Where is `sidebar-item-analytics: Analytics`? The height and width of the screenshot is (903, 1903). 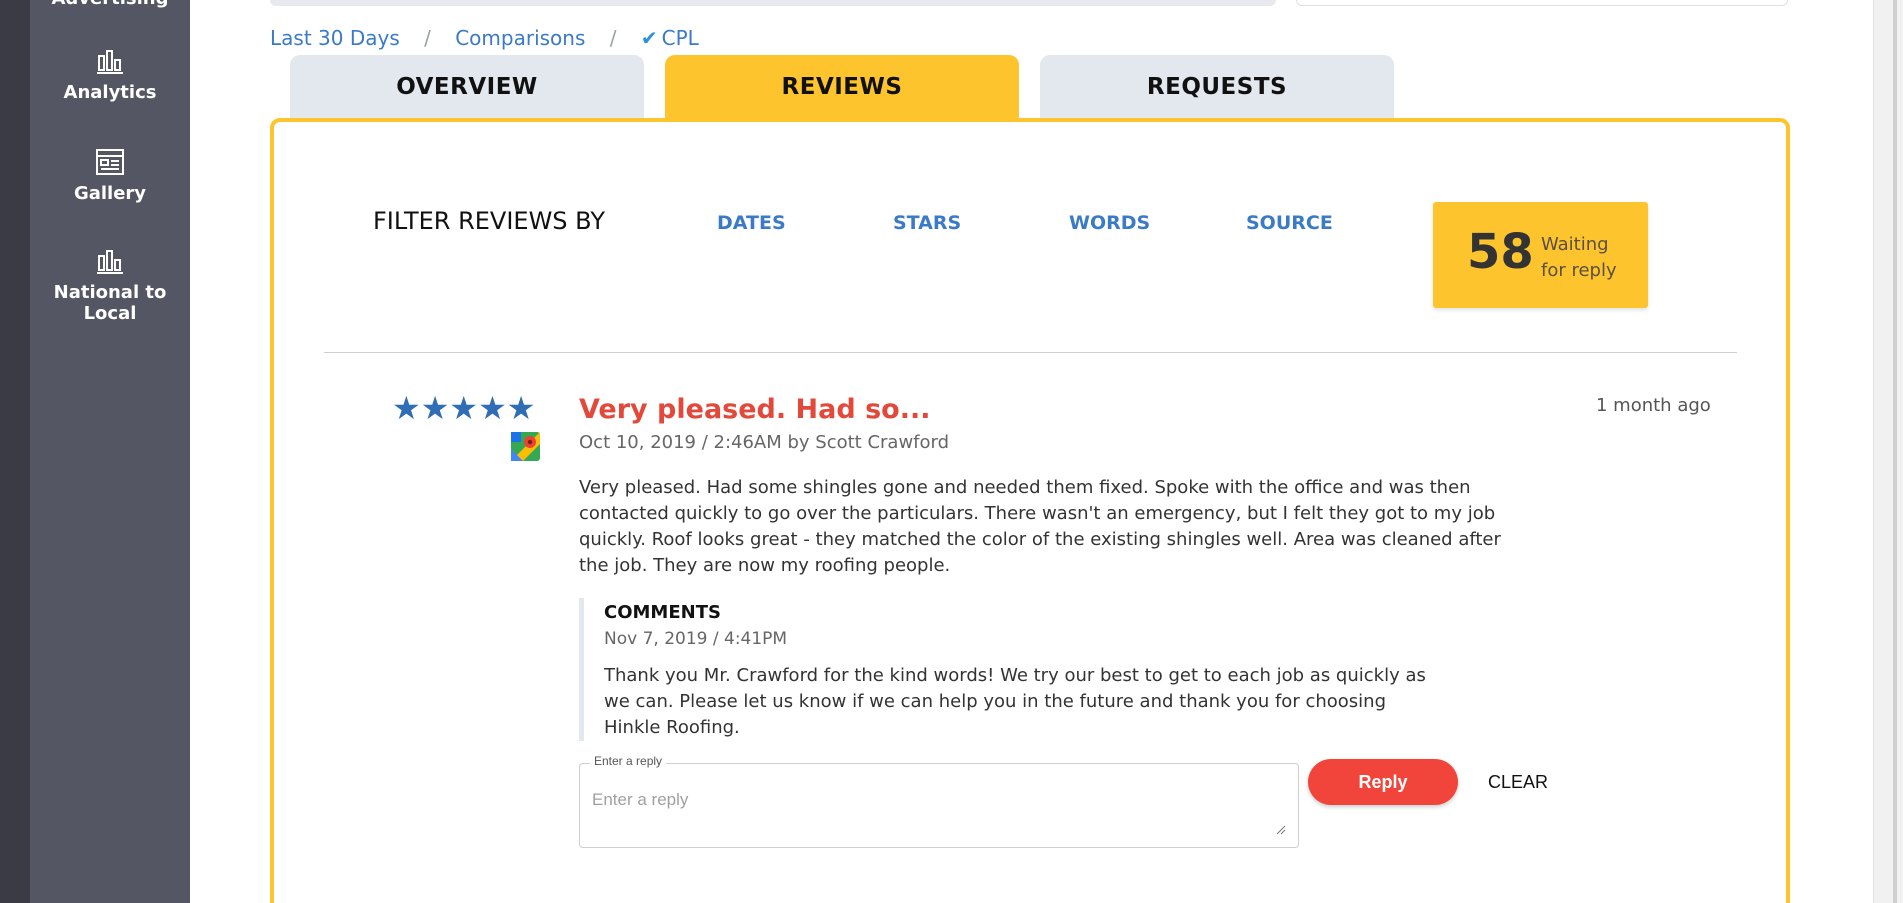 sidebar-item-analytics: Analytics is located at coordinates (110, 74).